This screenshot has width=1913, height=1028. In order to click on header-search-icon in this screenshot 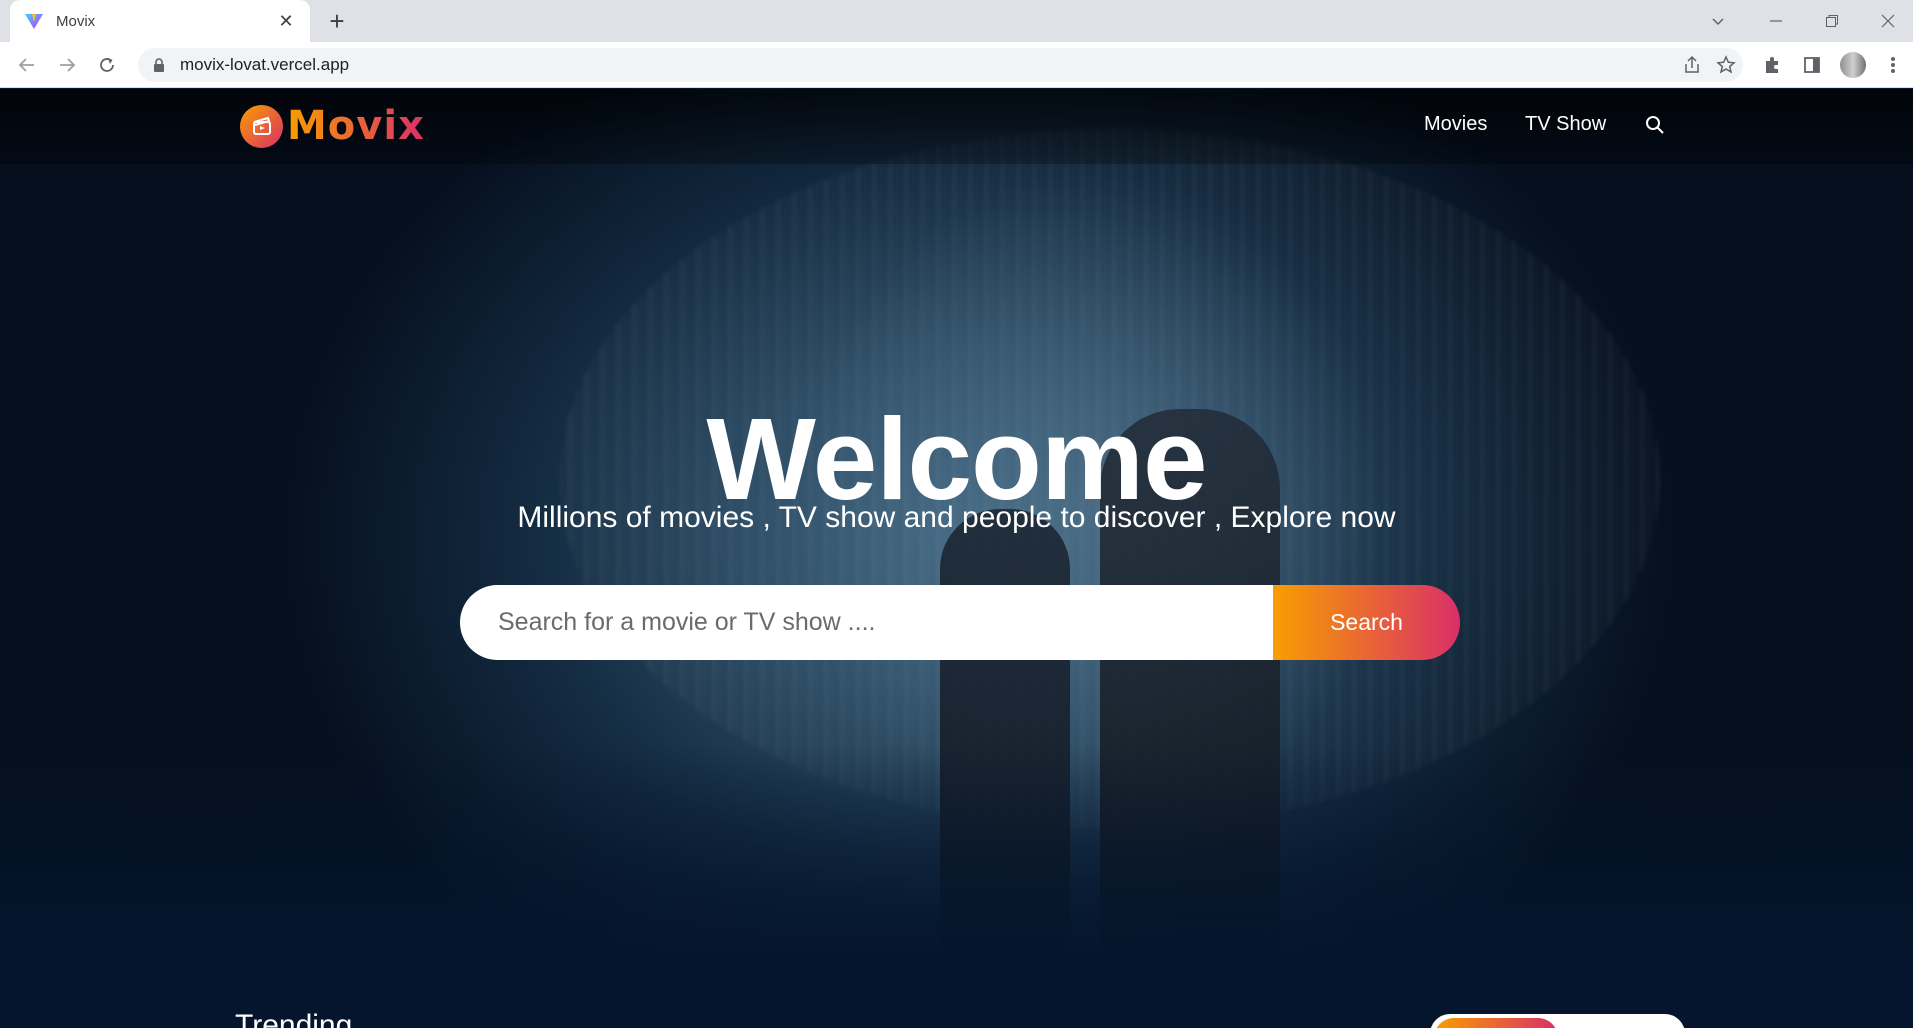, I will do `click(1655, 125)`.